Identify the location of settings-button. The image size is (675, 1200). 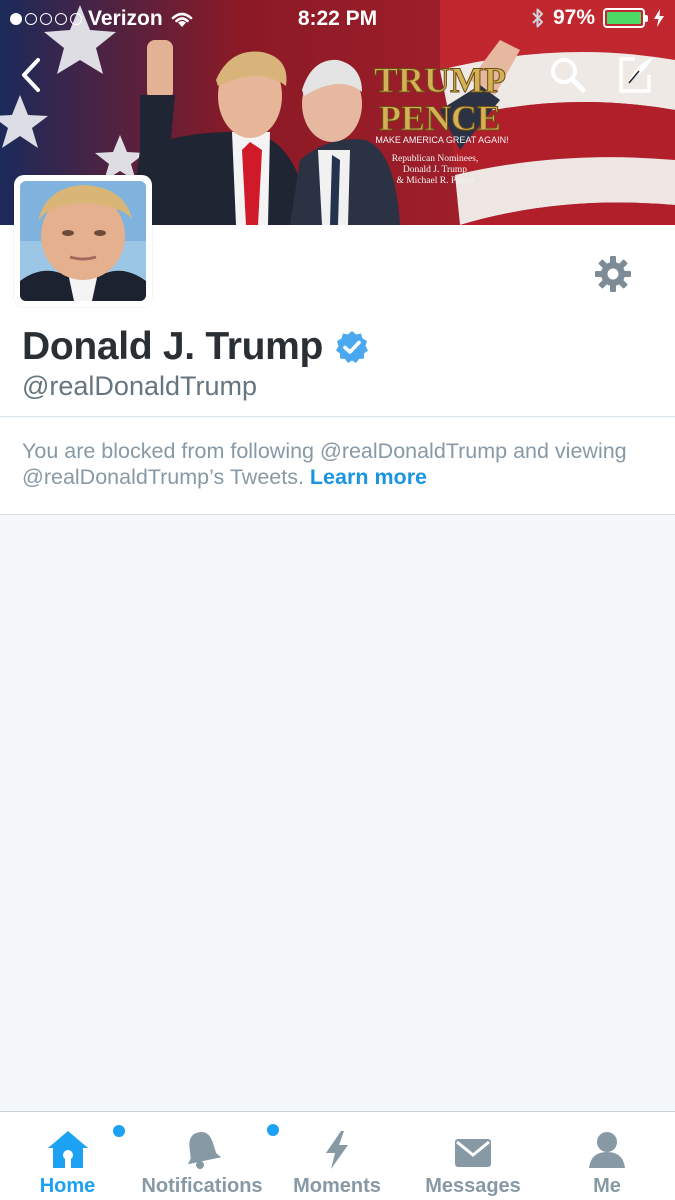
(613, 274).